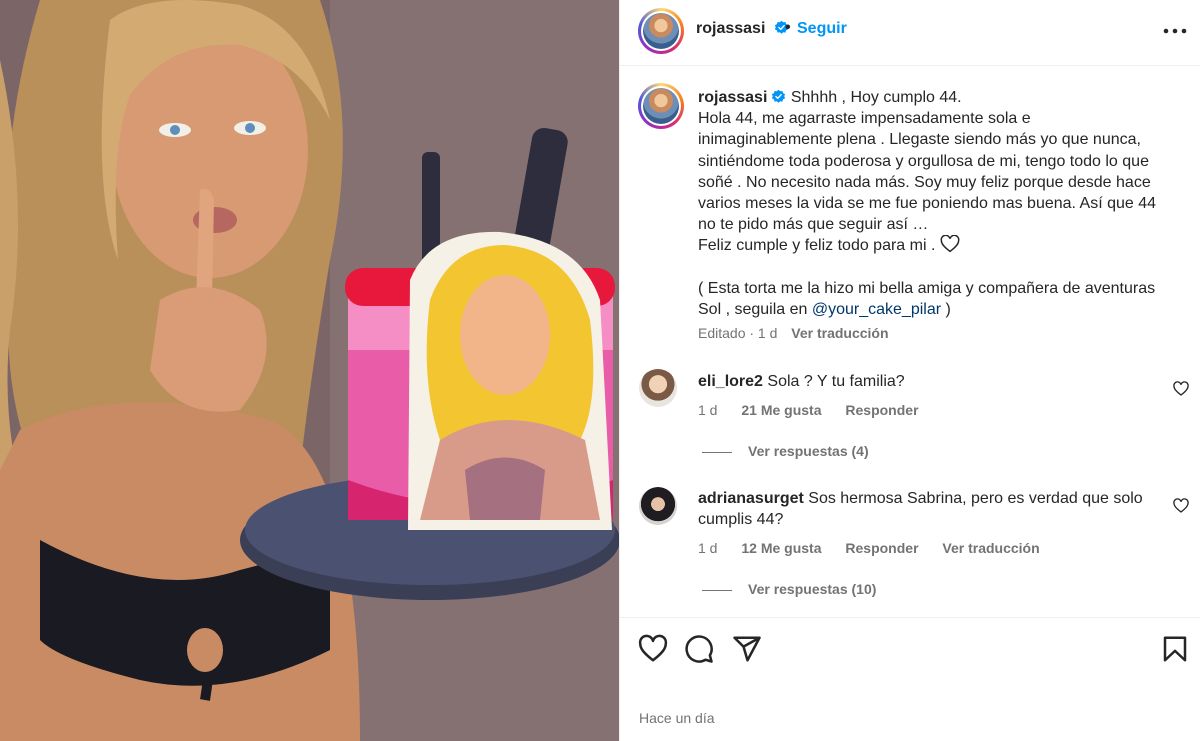 The image size is (1200, 741). What do you see at coordinates (677, 718) in the screenshot?
I see `post-timestamp: Hace un día` at bounding box center [677, 718].